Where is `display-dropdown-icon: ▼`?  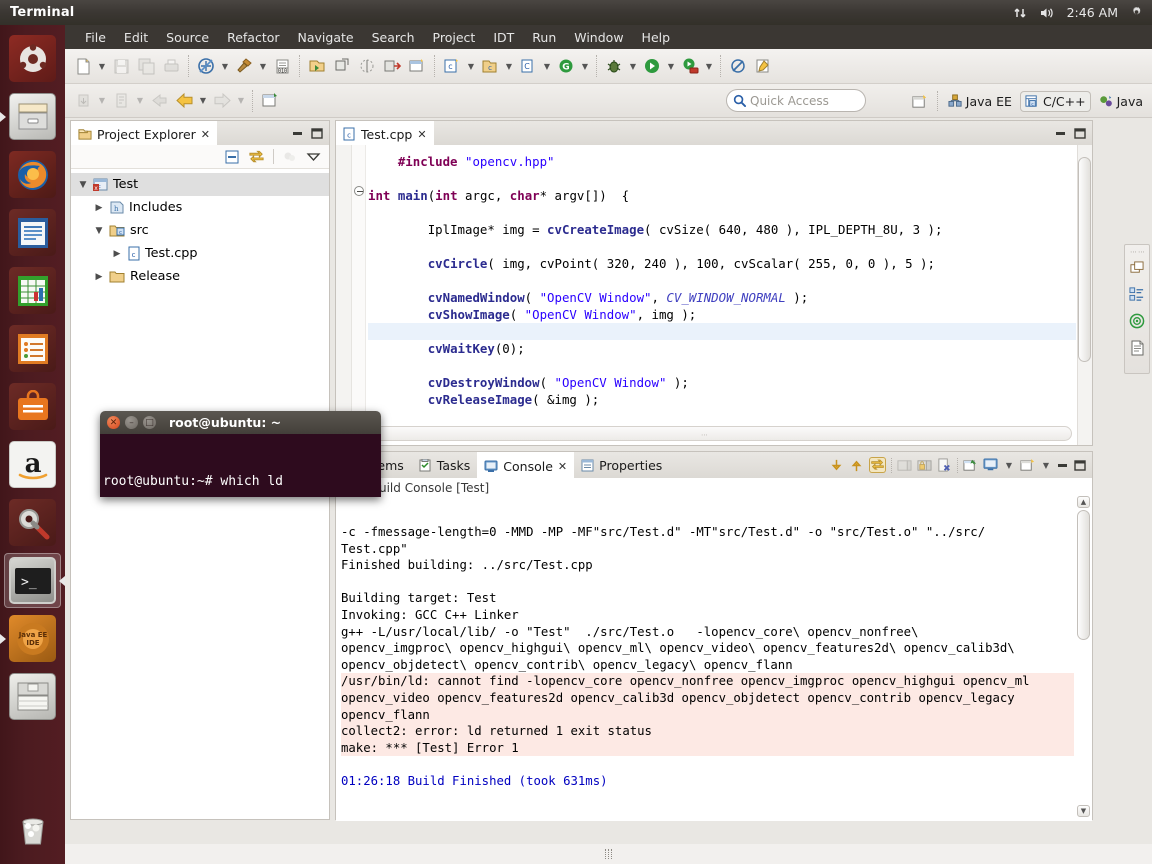 display-dropdown-icon: ▼ is located at coordinates (1009, 465).